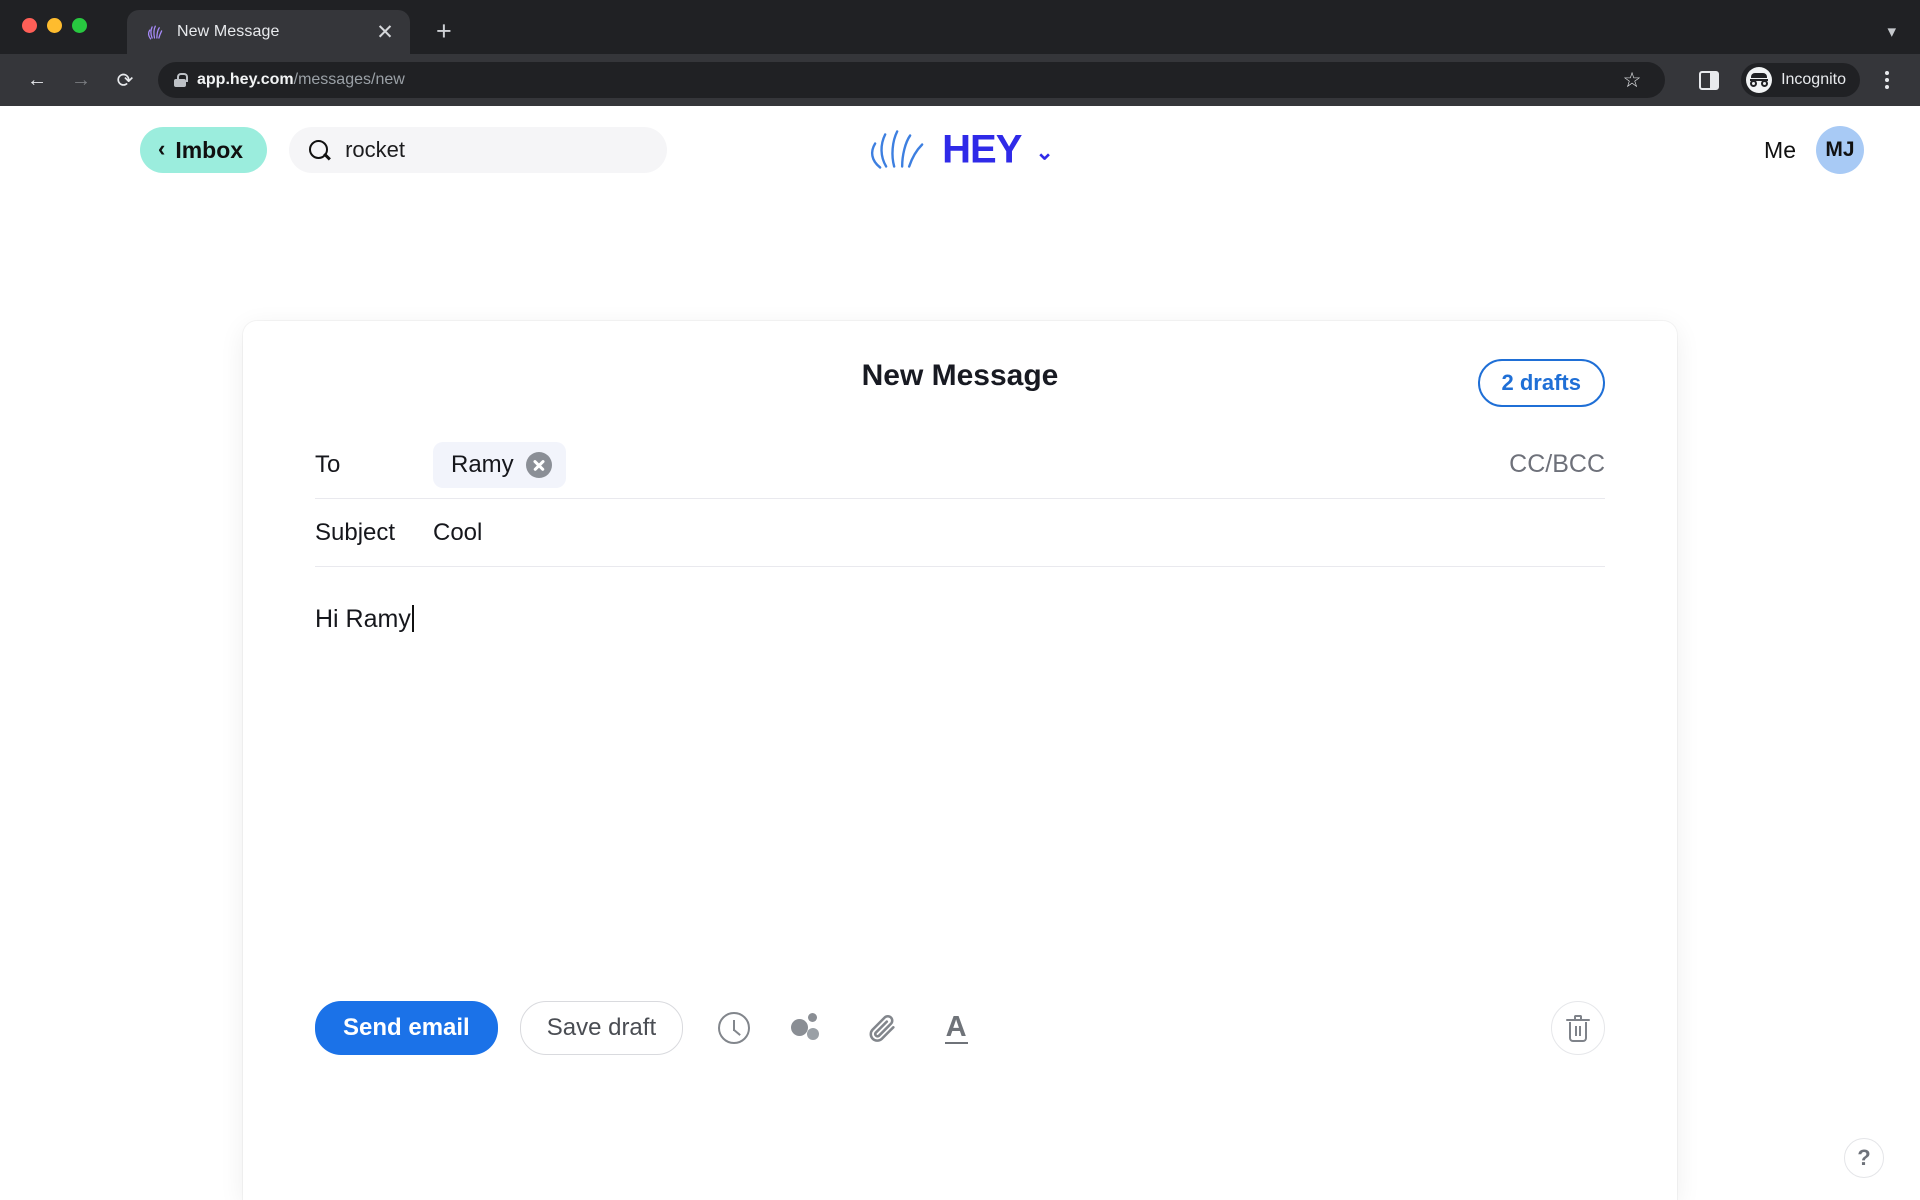  Describe the element at coordinates (444, 31) in the screenshot. I see `plus-icon: +` at that location.